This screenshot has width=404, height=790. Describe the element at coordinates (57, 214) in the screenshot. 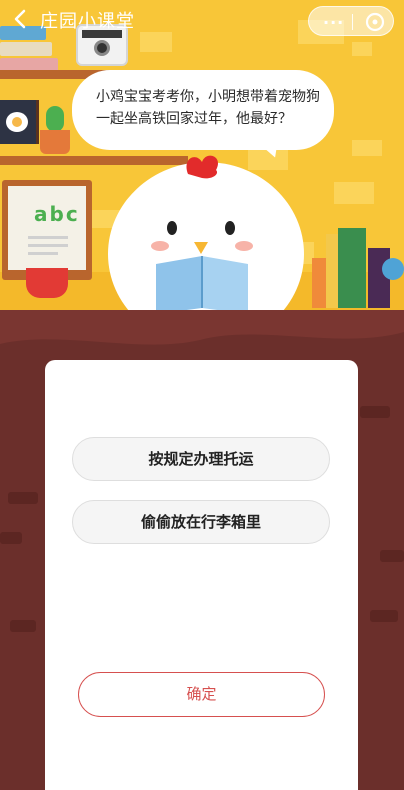

I see `abc-letters: abc` at that location.